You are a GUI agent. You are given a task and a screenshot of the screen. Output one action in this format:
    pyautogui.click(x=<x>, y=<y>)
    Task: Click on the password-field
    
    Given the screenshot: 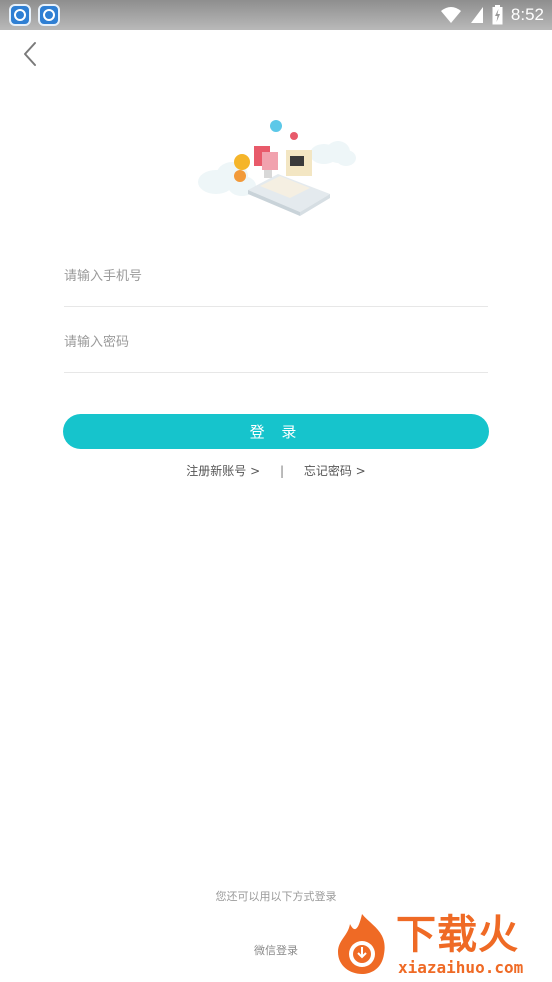 What is the action you would take?
    pyautogui.click(x=276, y=342)
    